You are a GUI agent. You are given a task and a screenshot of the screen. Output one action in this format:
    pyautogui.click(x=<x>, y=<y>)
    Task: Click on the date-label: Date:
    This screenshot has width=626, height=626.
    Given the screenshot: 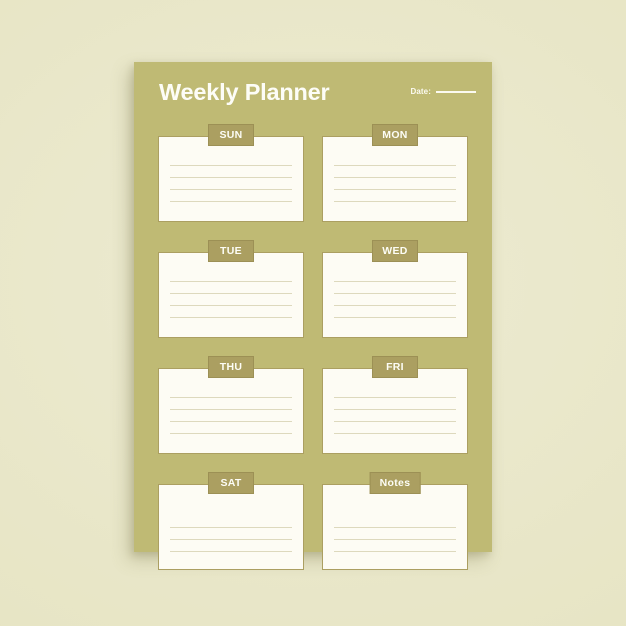 What is the action you would take?
    pyautogui.click(x=420, y=91)
    